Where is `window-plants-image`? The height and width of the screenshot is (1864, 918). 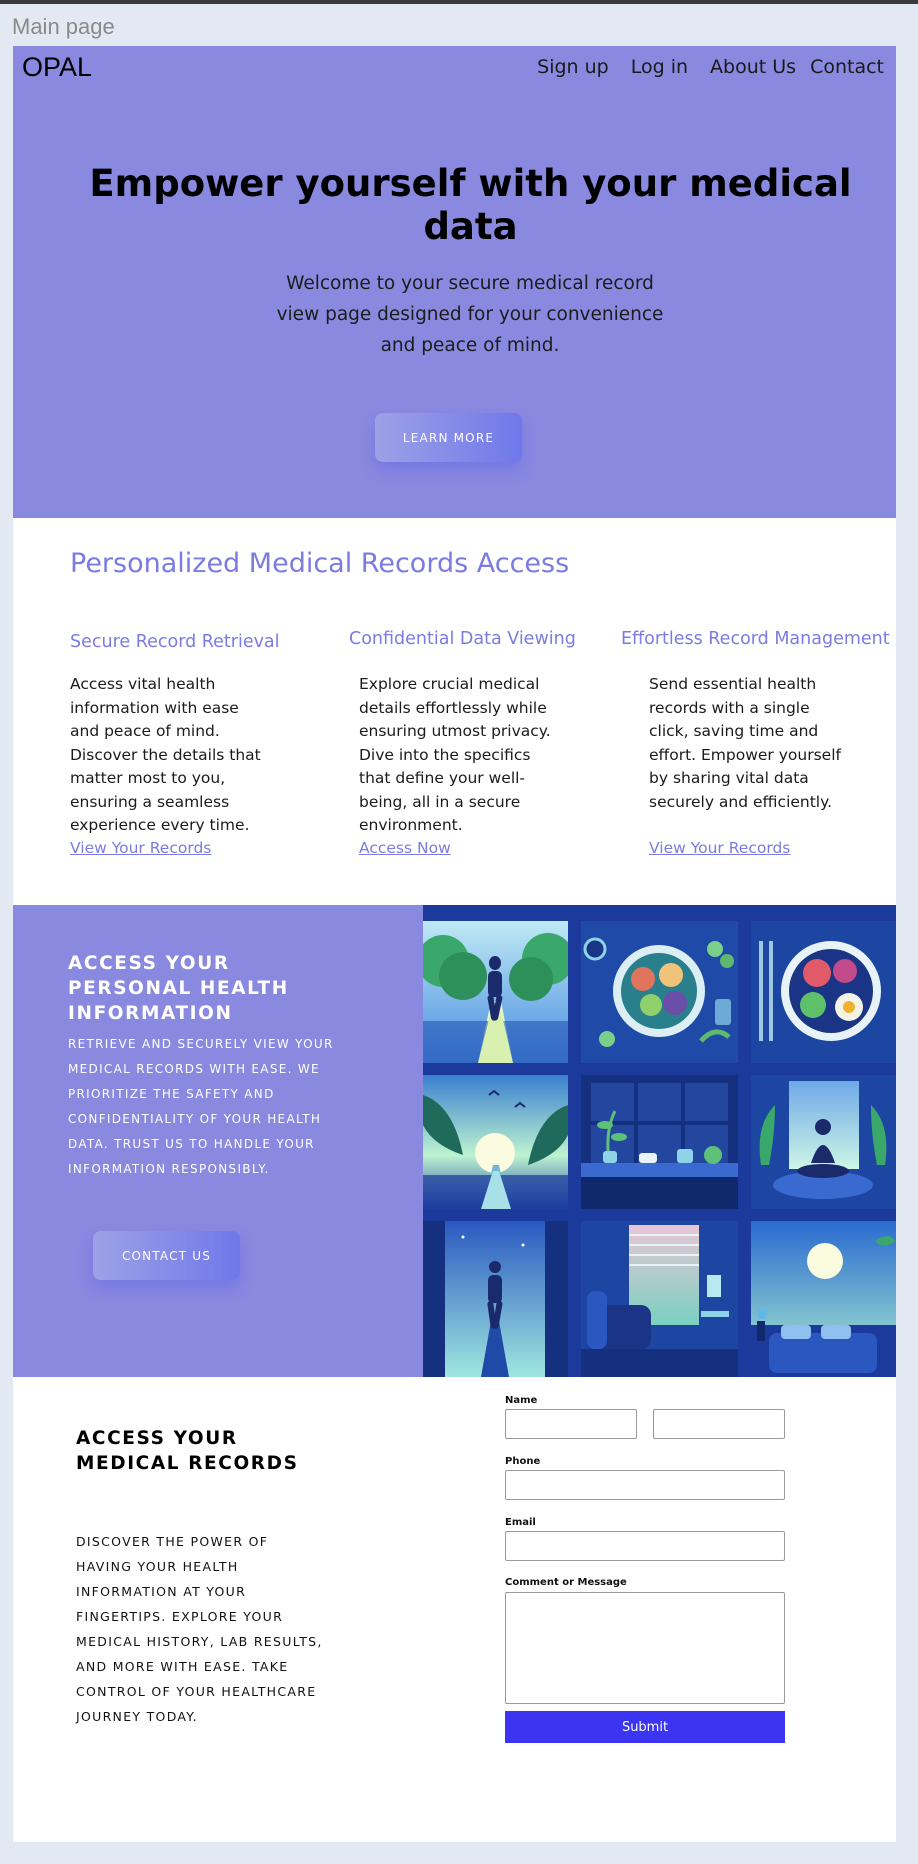 window-plants-image is located at coordinates (659, 1142).